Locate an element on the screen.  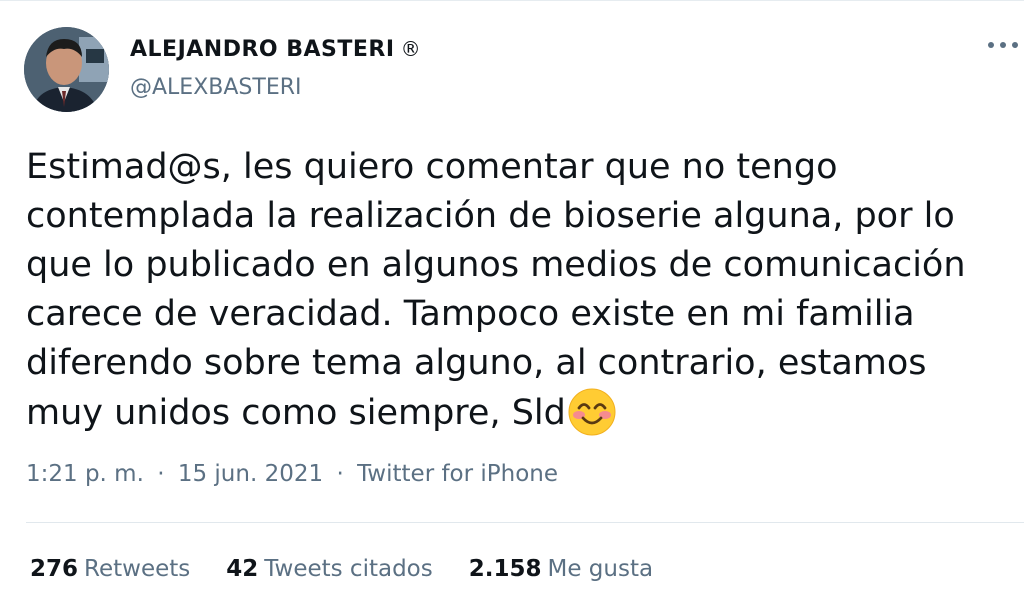
user-photo-icon is located at coordinates (66, 69).